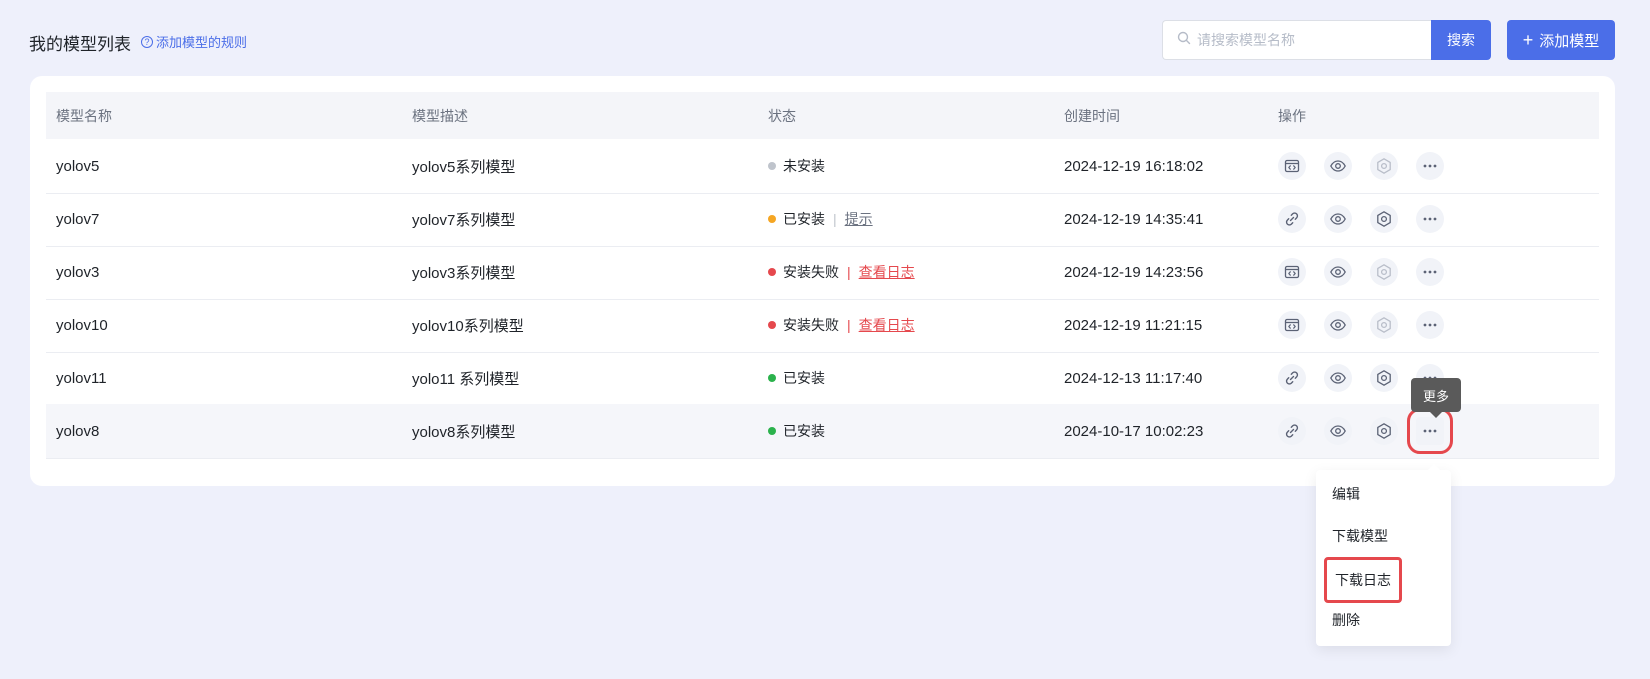  I want to click on model-name: yolov11, so click(81, 378).